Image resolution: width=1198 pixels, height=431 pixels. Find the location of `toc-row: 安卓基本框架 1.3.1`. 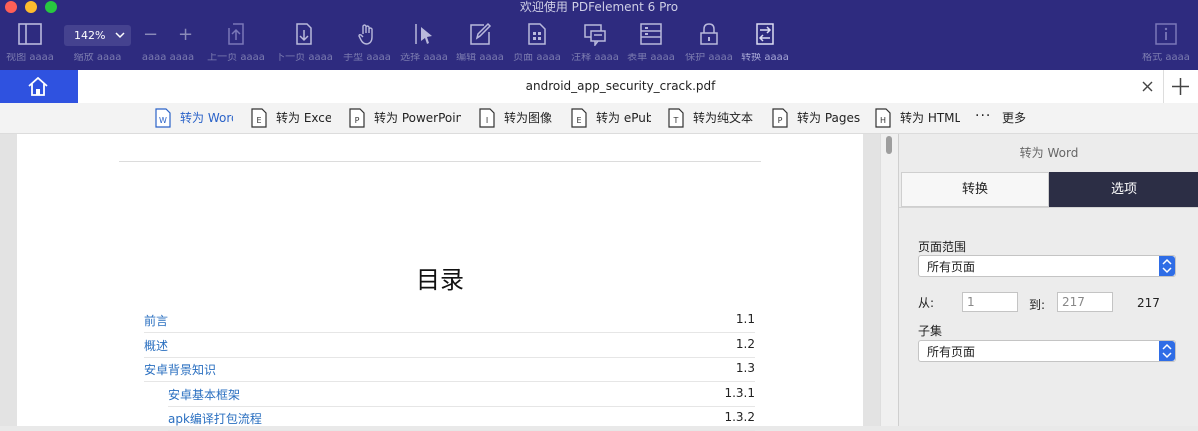

toc-row: 安卓基本框架 1.3.1 is located at coordinates (461, 394).